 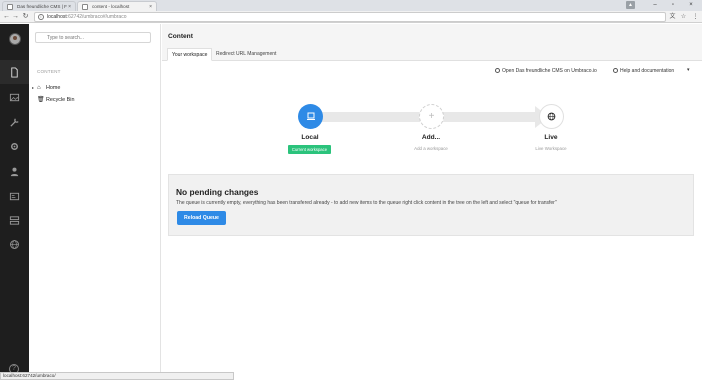 I want to click on user-icon, so click(x=14, y=171).